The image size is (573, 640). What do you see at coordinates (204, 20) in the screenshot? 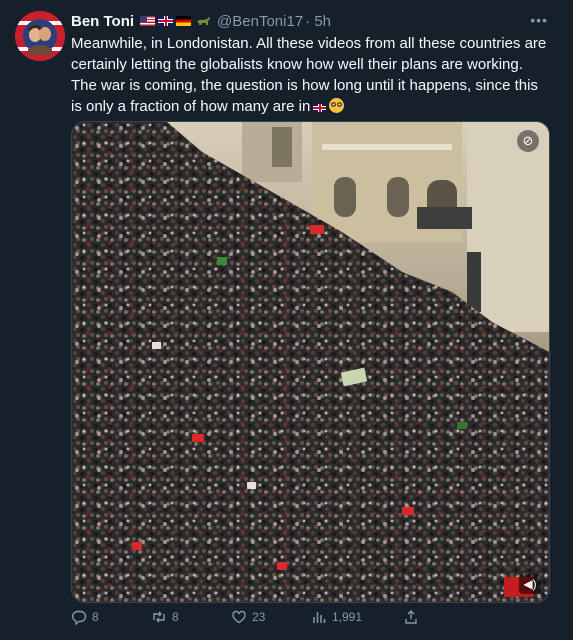
I see `animal-icon` at bounding box center [204, 20].